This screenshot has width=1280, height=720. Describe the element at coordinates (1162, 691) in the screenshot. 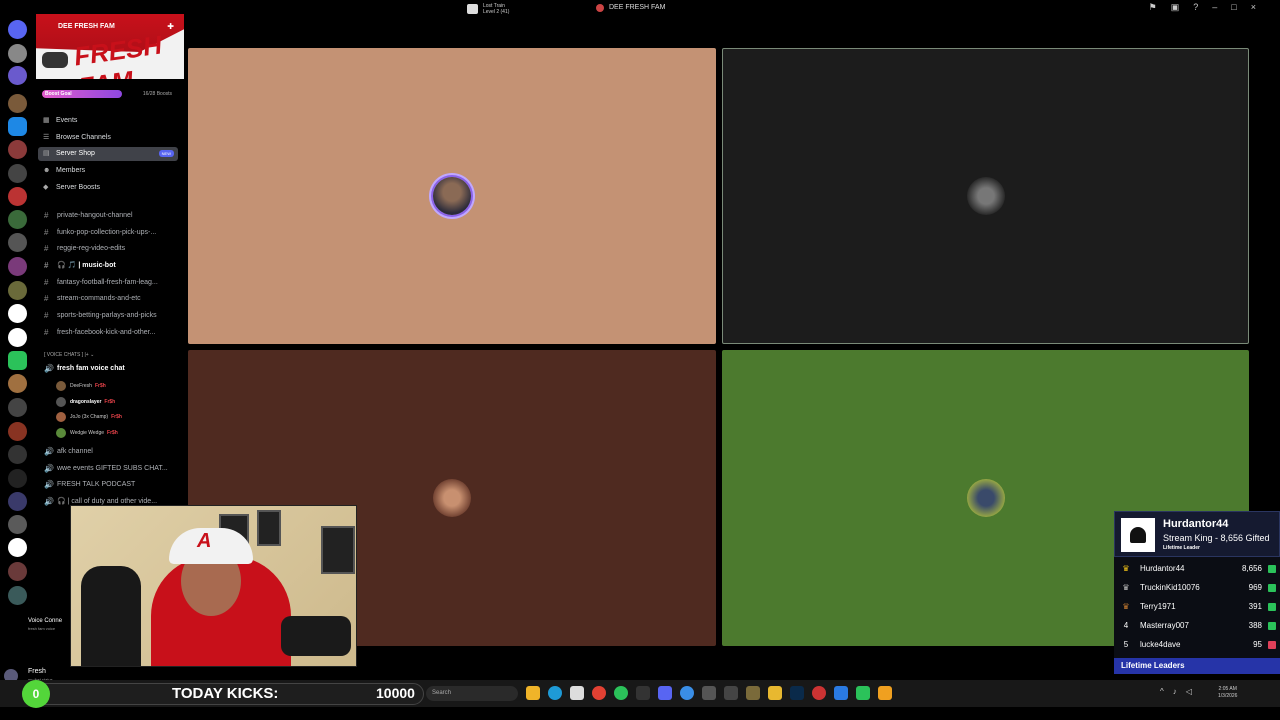

I see `chevron-up-icon: ^` at that location.